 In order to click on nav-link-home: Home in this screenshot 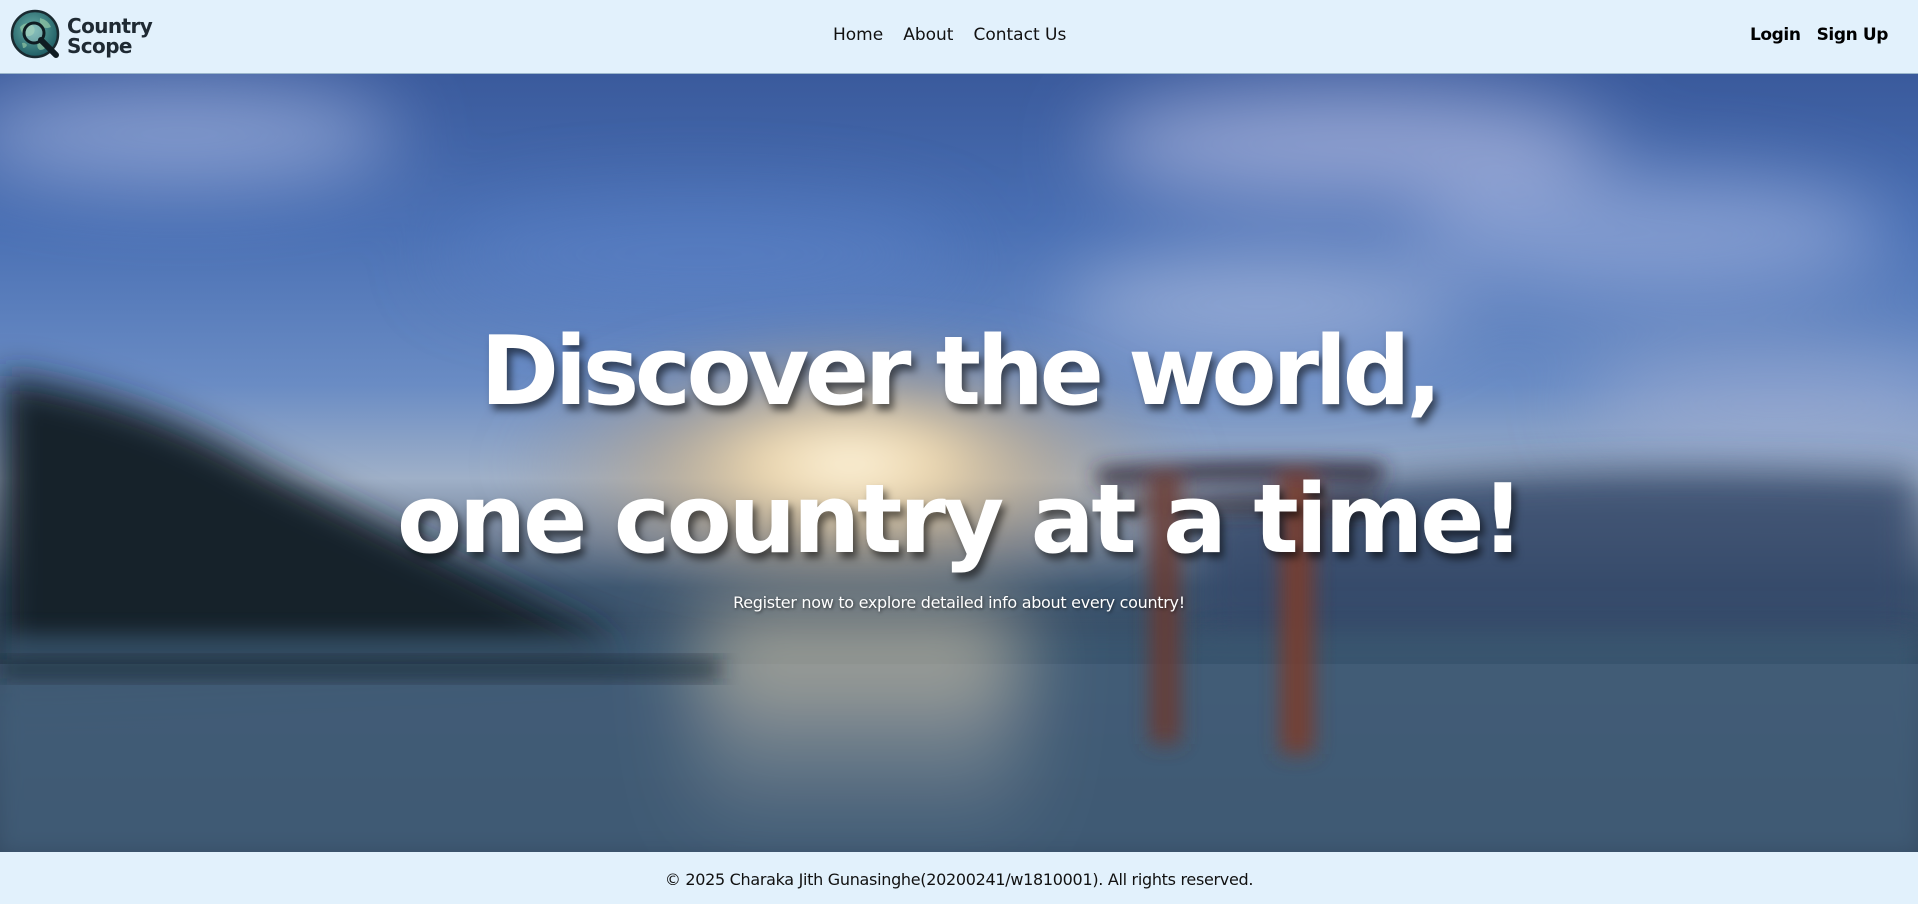, I will do `click(858, 35)`.